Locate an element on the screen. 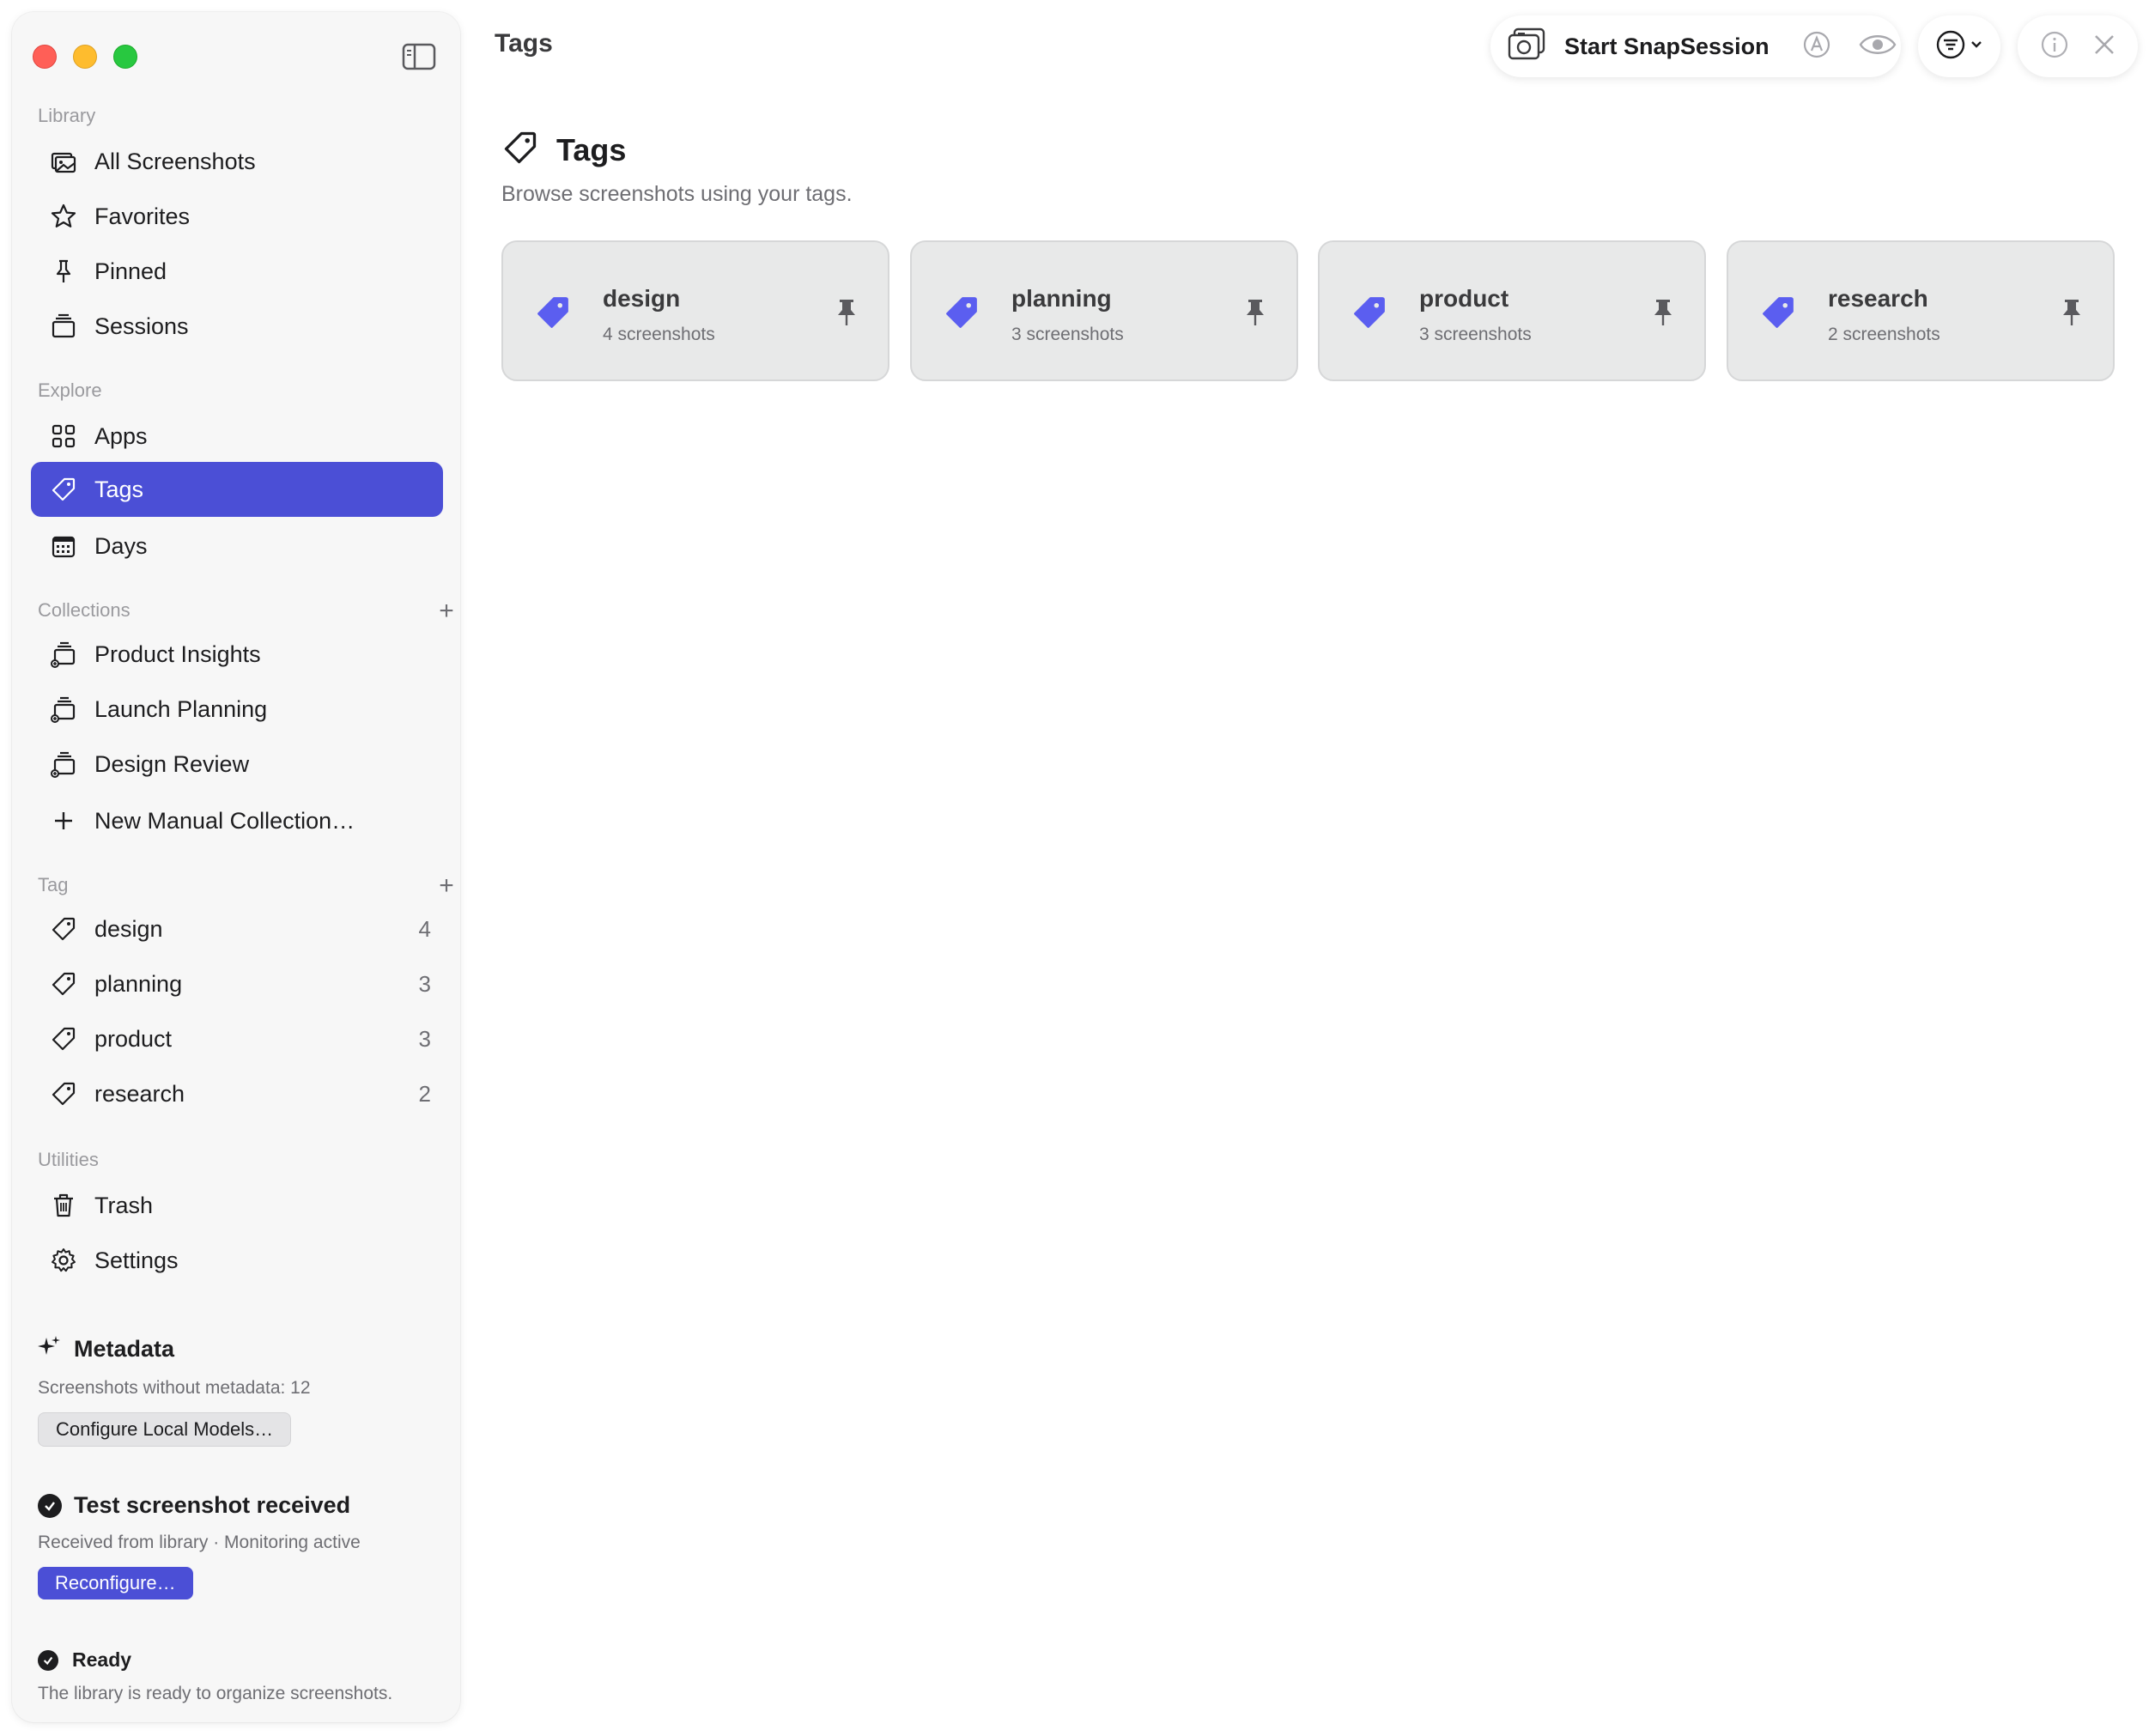  sidebar-item-favorites: Favorites is located at coordinates (237, 216).